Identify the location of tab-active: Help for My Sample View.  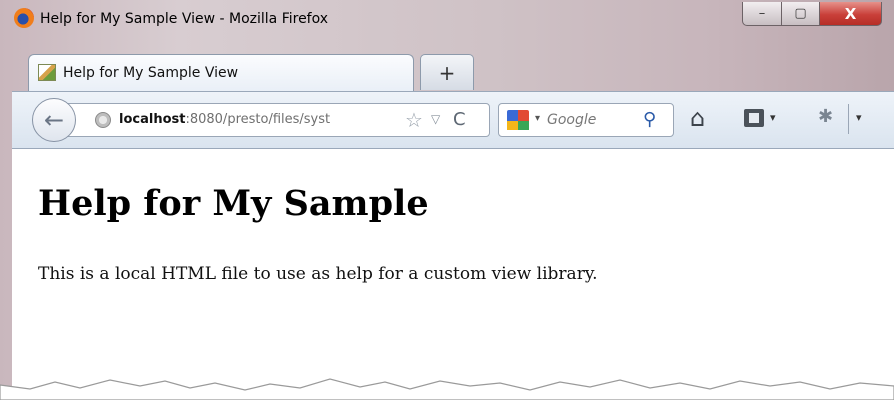
(221, 73).